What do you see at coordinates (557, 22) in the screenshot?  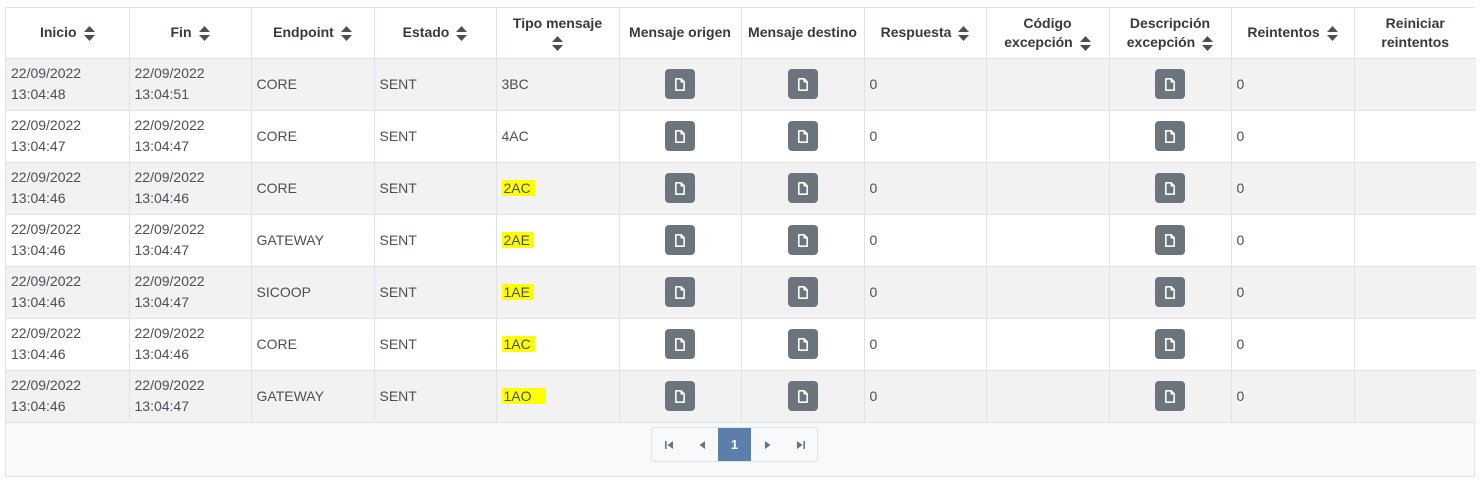 I see `col-tipo-mensaje-label: Tipo mensaje` at bounding box center [557, 22].